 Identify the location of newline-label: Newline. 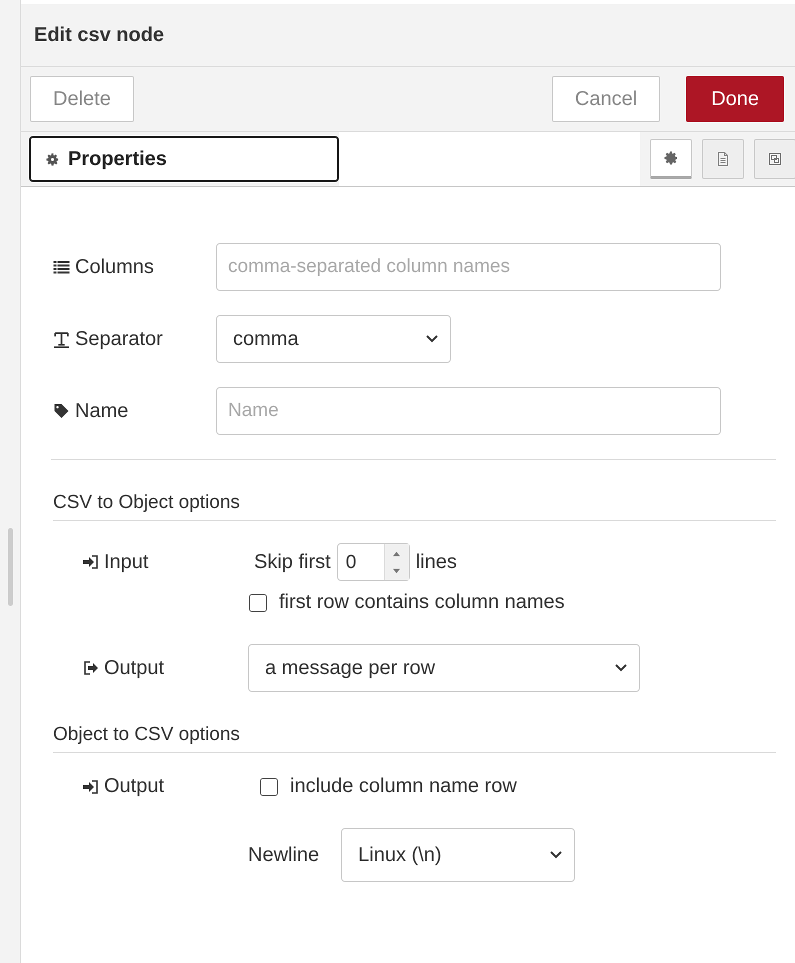
(284, 855).